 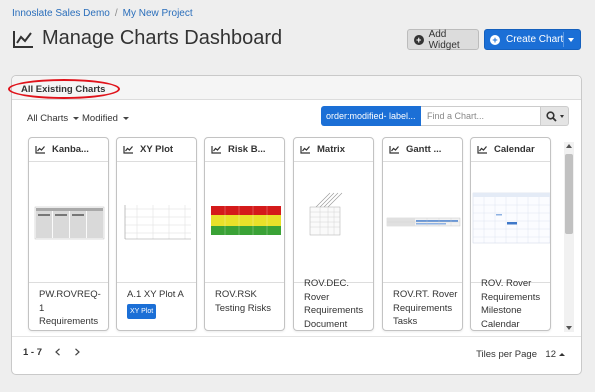 I want to click on card-title: XY Plot, so click(x=157, y=149).